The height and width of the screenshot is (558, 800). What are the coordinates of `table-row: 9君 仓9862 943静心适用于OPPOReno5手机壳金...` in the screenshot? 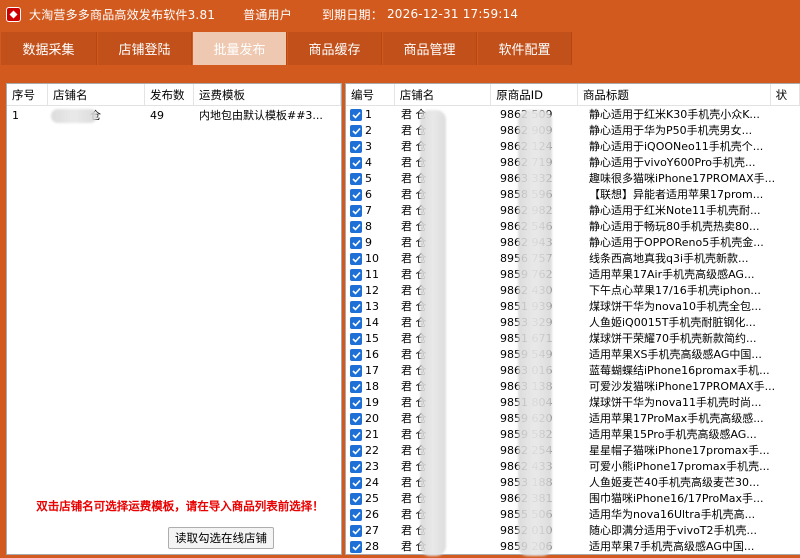 It's located at (573, 243).